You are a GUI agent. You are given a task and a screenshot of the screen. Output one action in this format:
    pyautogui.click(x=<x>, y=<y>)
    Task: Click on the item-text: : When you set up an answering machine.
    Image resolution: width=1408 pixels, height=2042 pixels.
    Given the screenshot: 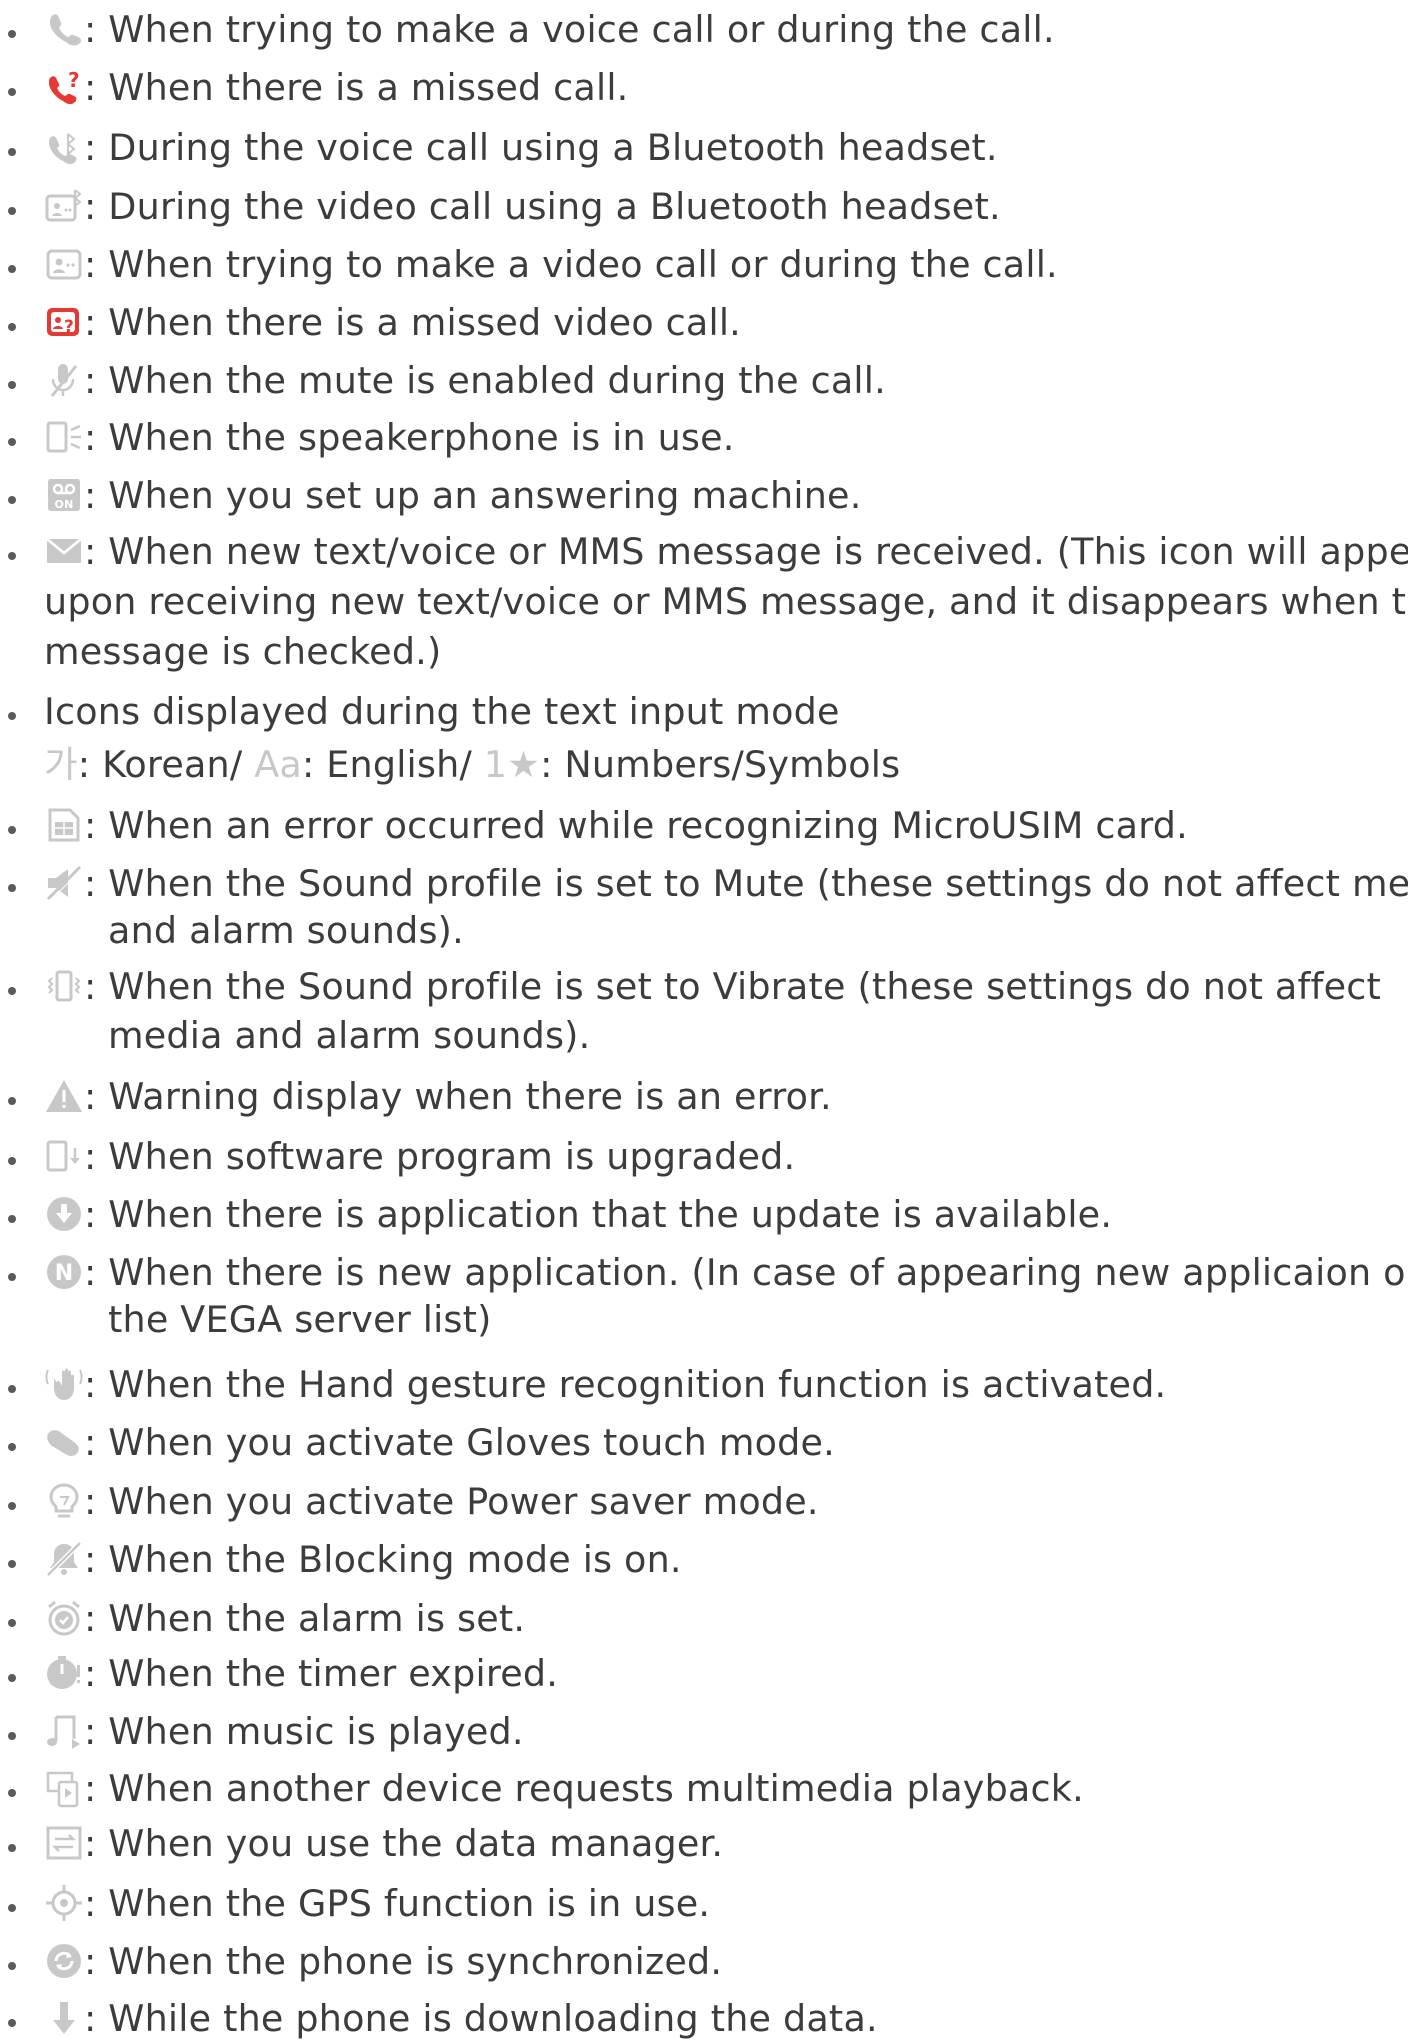 What is the action you would take?
    pyautogui.click(x=473, y=495)
    